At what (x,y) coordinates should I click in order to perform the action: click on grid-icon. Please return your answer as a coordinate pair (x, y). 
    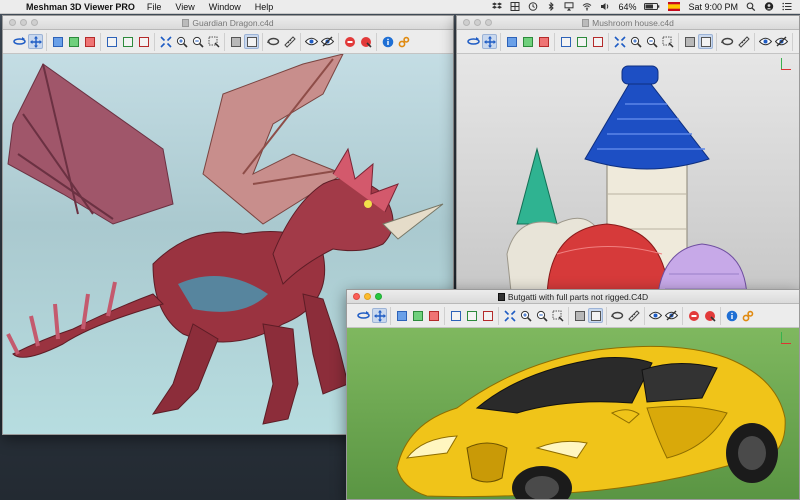
    Looking at the image, I should click on (515, 6).